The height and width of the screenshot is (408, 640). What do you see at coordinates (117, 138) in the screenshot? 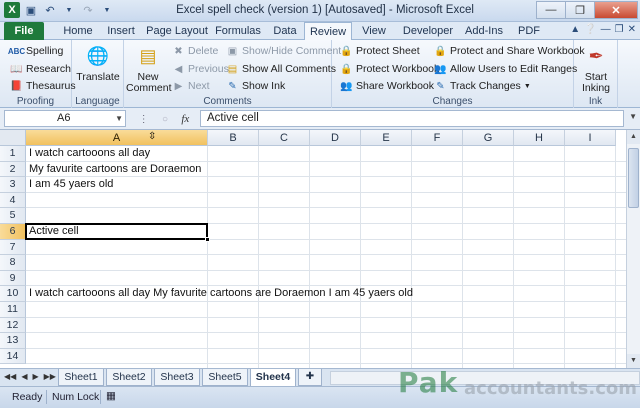
I see `column-header-a: A` at bounding box center [117, 138].